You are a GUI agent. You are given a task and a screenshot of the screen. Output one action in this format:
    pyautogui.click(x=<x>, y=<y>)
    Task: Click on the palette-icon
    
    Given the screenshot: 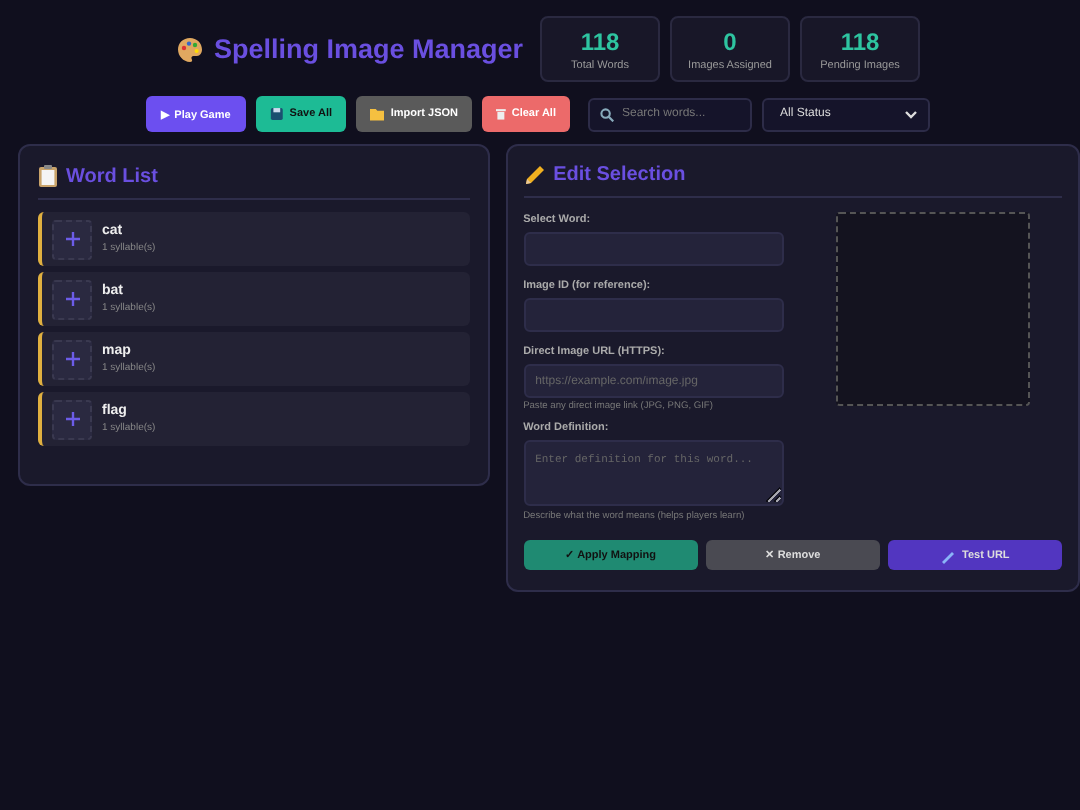 What is the action you would take?
    pyautogui.click(x=190, y=49)
    